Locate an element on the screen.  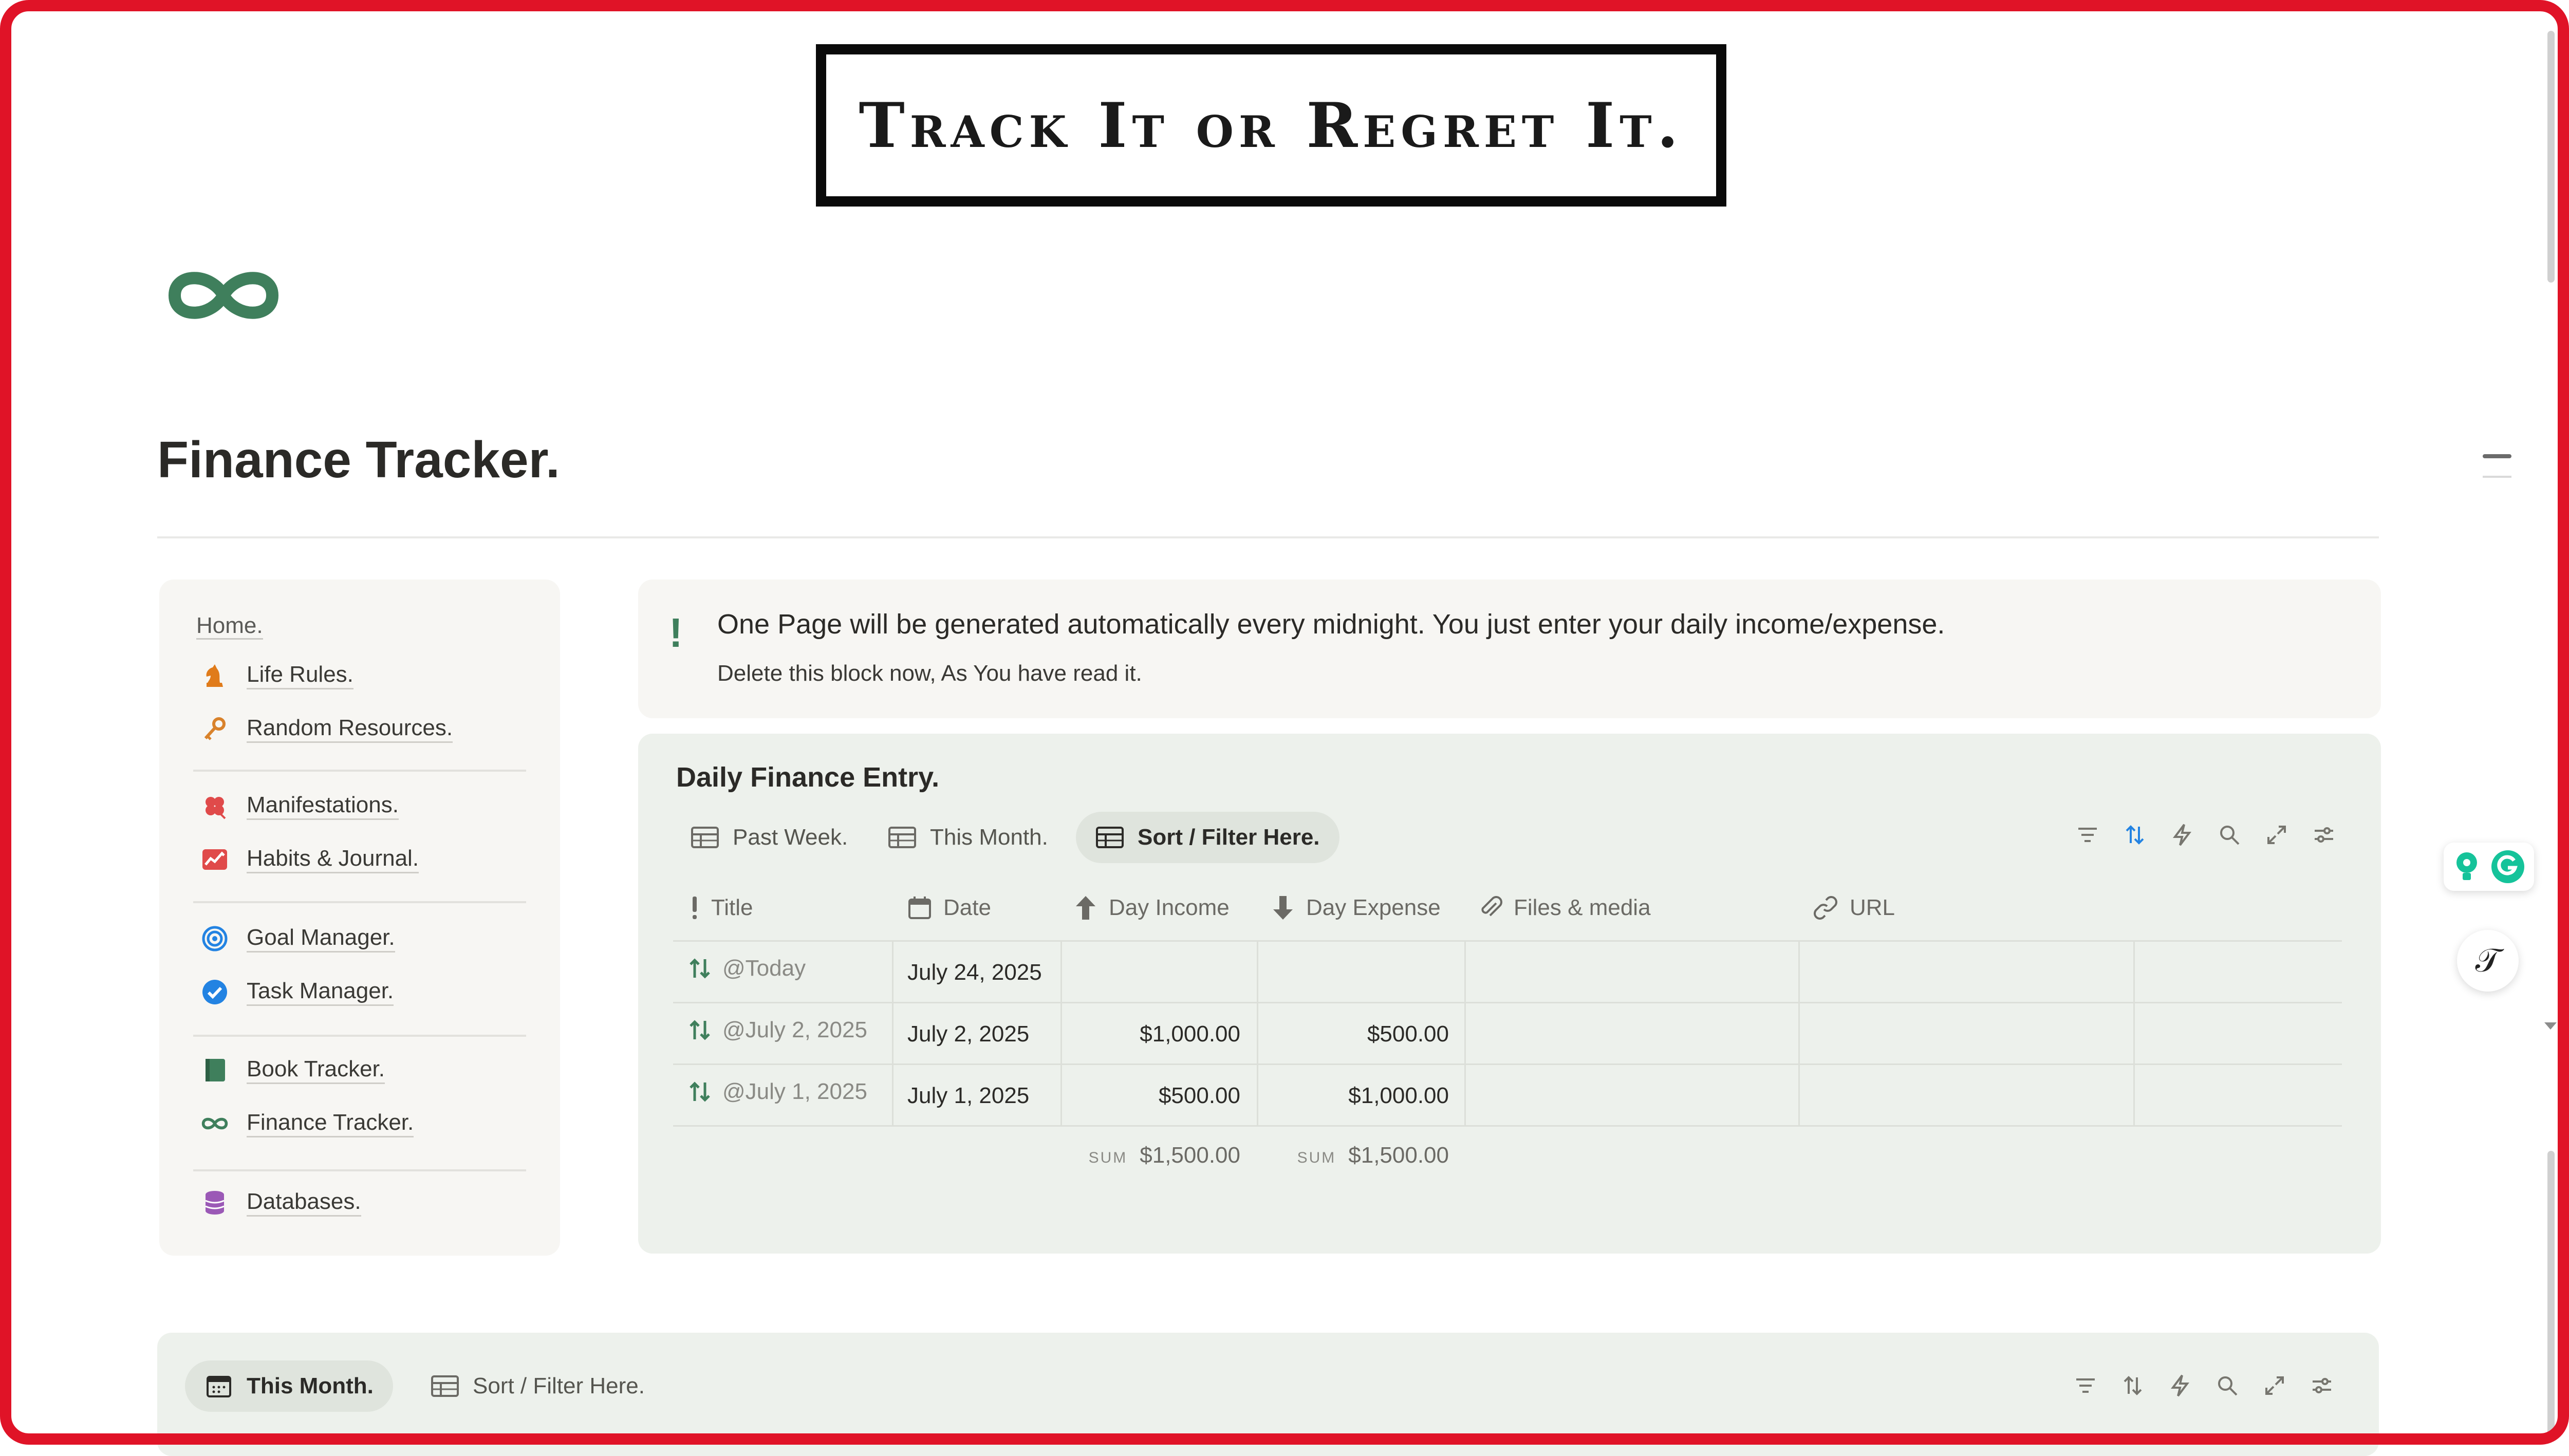
tab-past-week: Past Week. is located at coordinates (769, 837).